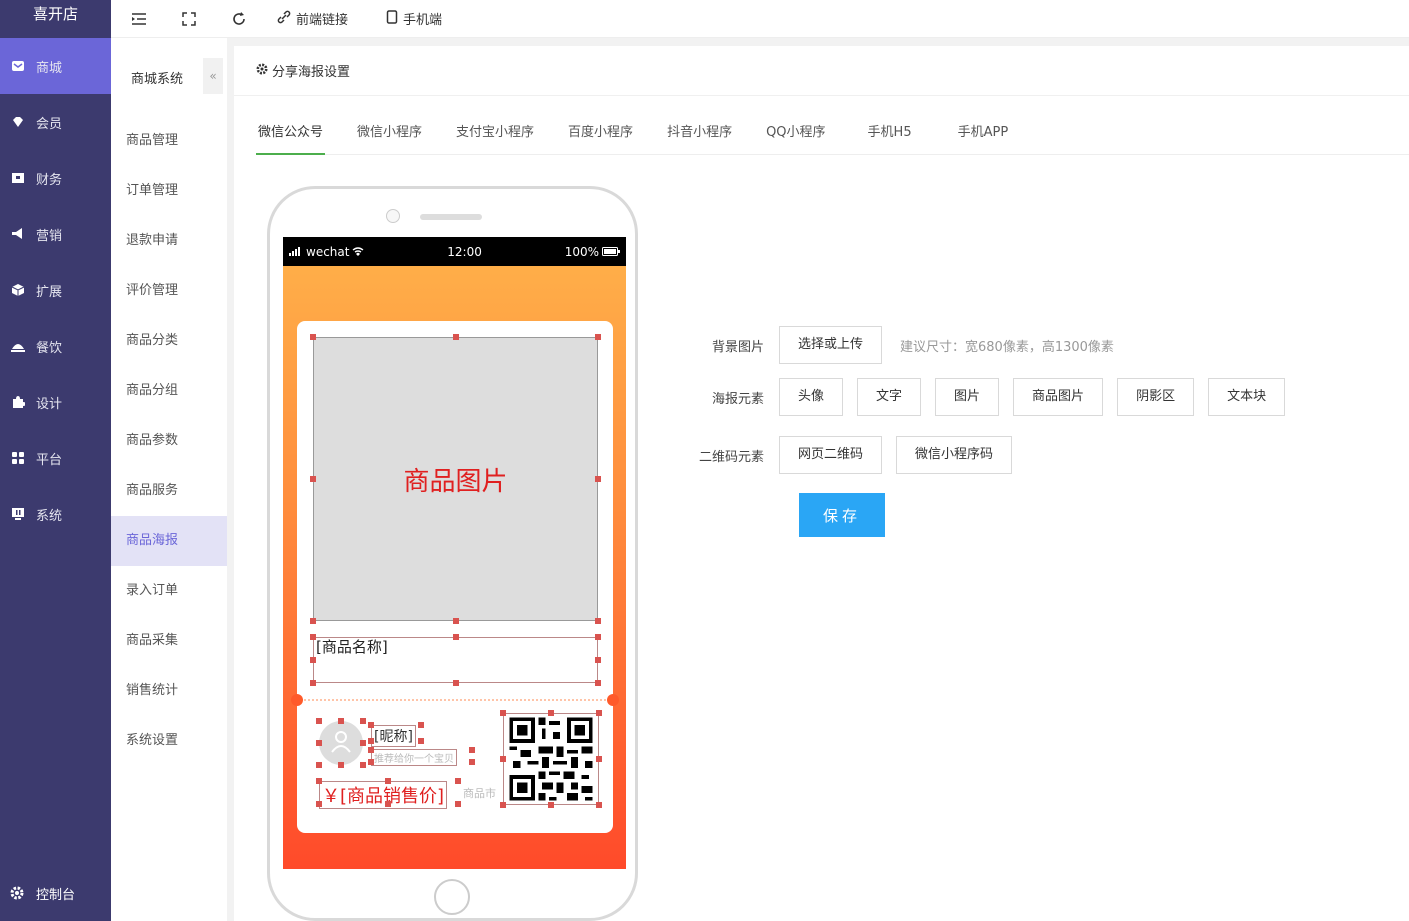 This screenshot has height=921, width=1409. Describe the element at coordinates (55, 178) in the screenshot. I see `sidebar-item-finance: 财务` at that location.